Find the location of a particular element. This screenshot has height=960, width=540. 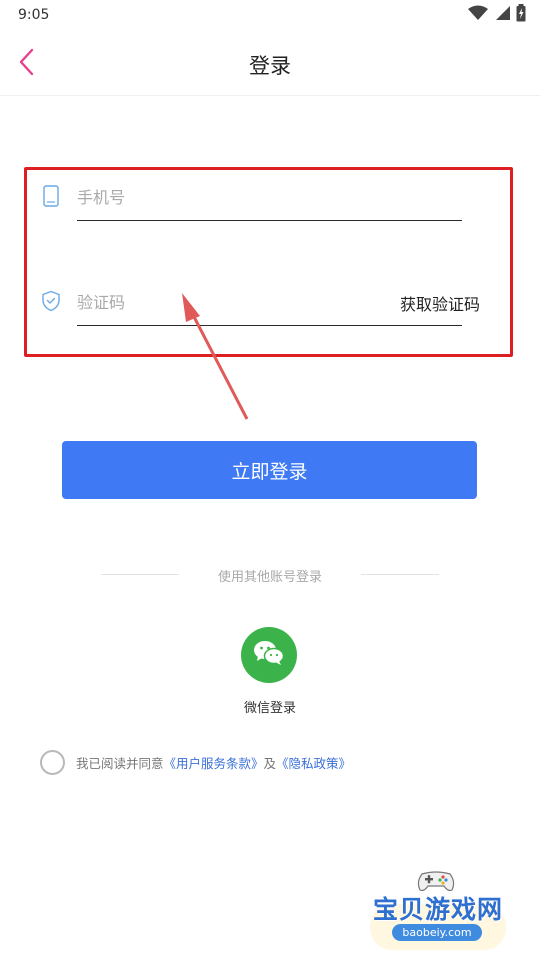

agreement-conjunction: 及 is located at coordinates (270, 763).